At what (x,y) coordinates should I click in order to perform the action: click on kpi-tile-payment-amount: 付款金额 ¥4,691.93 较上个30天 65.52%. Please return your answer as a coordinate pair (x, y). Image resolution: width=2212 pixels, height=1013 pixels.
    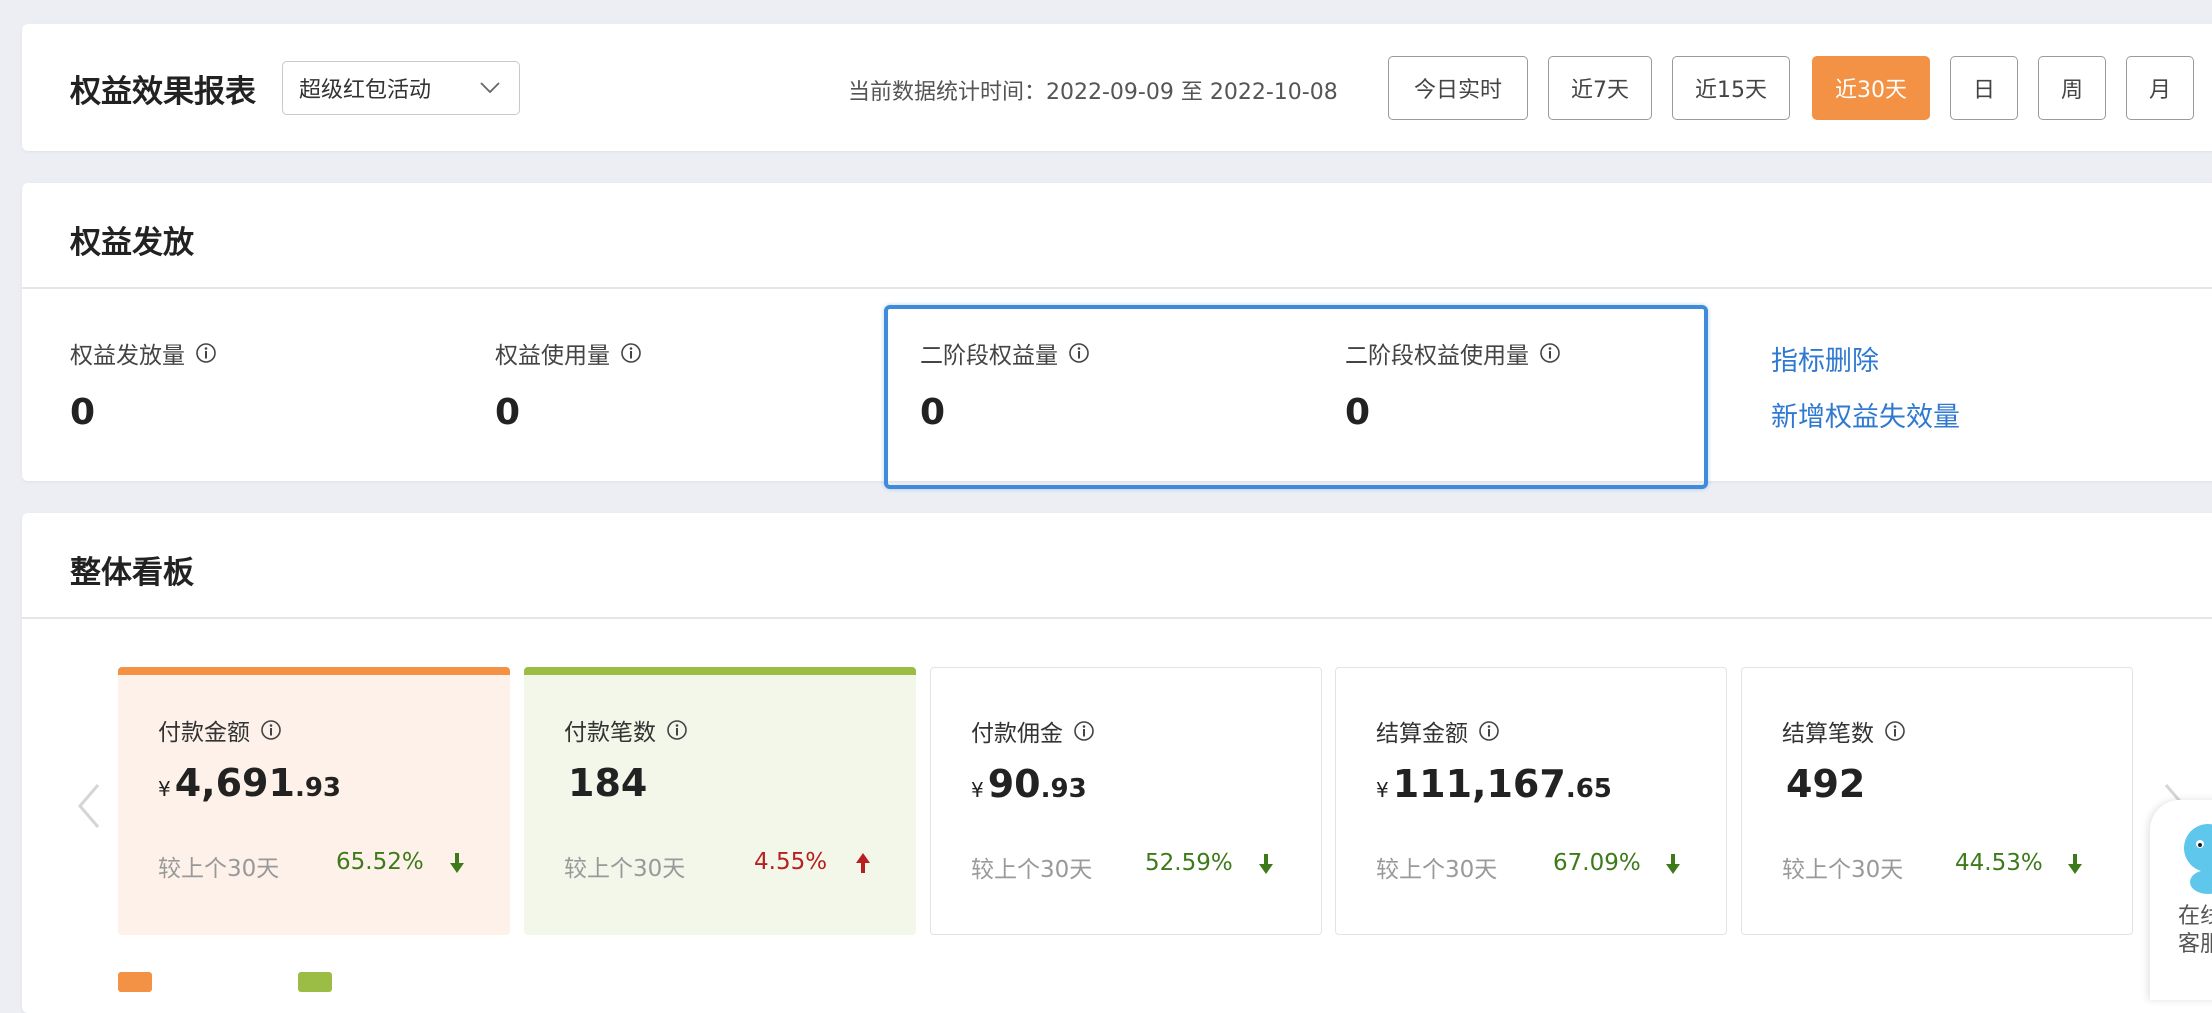
    Looking at the image, I should click on (314, 801).